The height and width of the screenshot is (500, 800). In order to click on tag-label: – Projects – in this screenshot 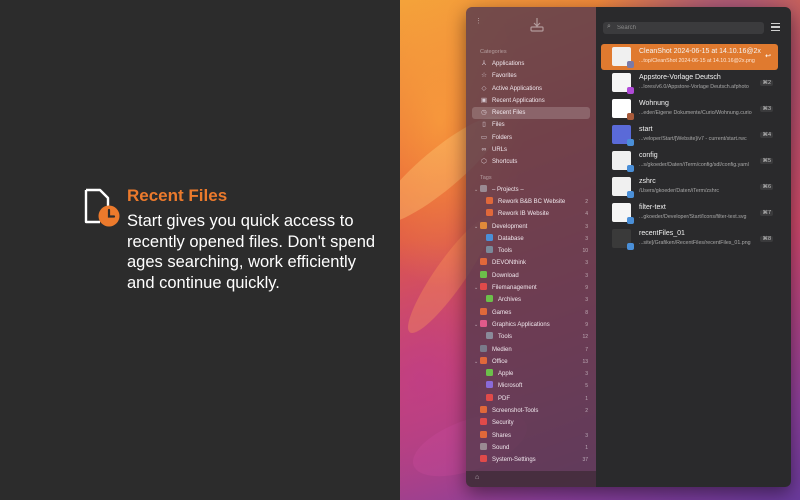, I will do `click(508, 189)`.